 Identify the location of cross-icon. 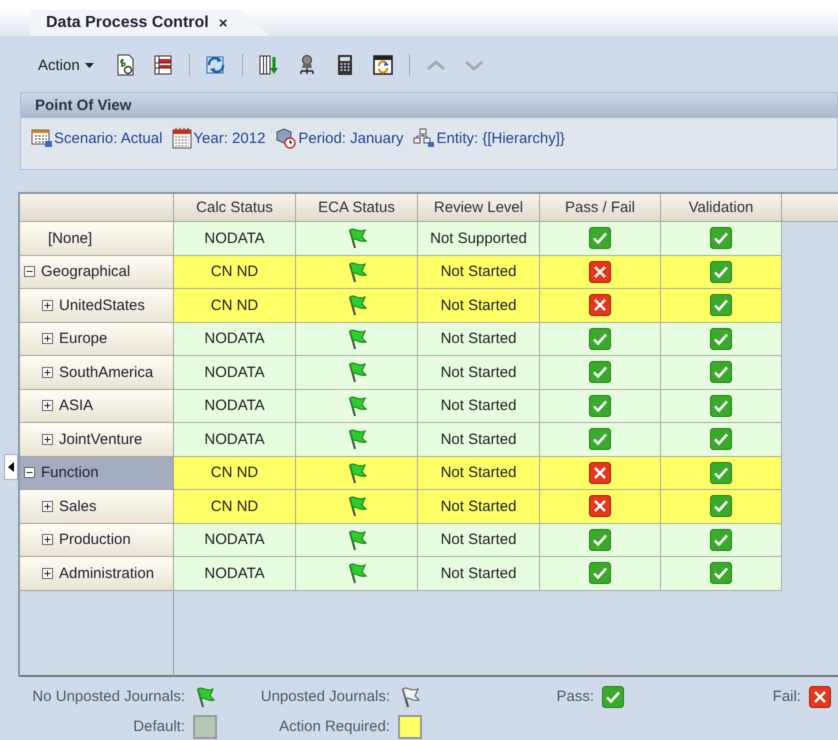
(820, 697).